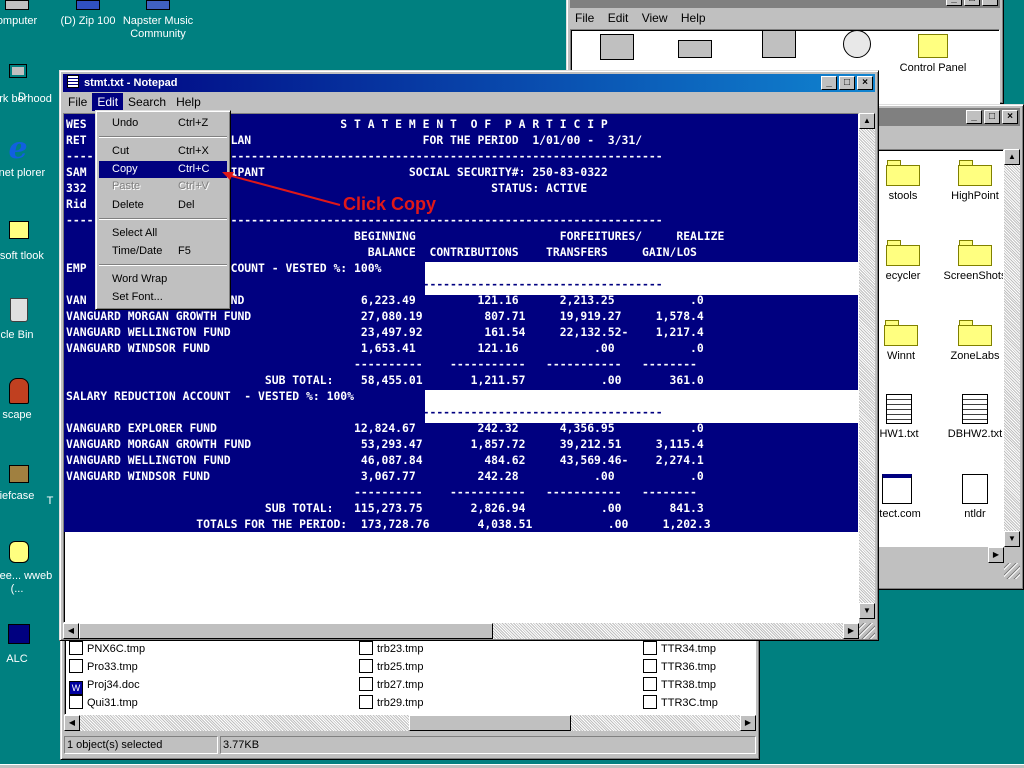 The height and width of the screenshot is (768, 1024). What do you see at coordinates (969, 181) in the screenshot?
I see `folder-item: HighPoint` at bounding box center [969, 181].